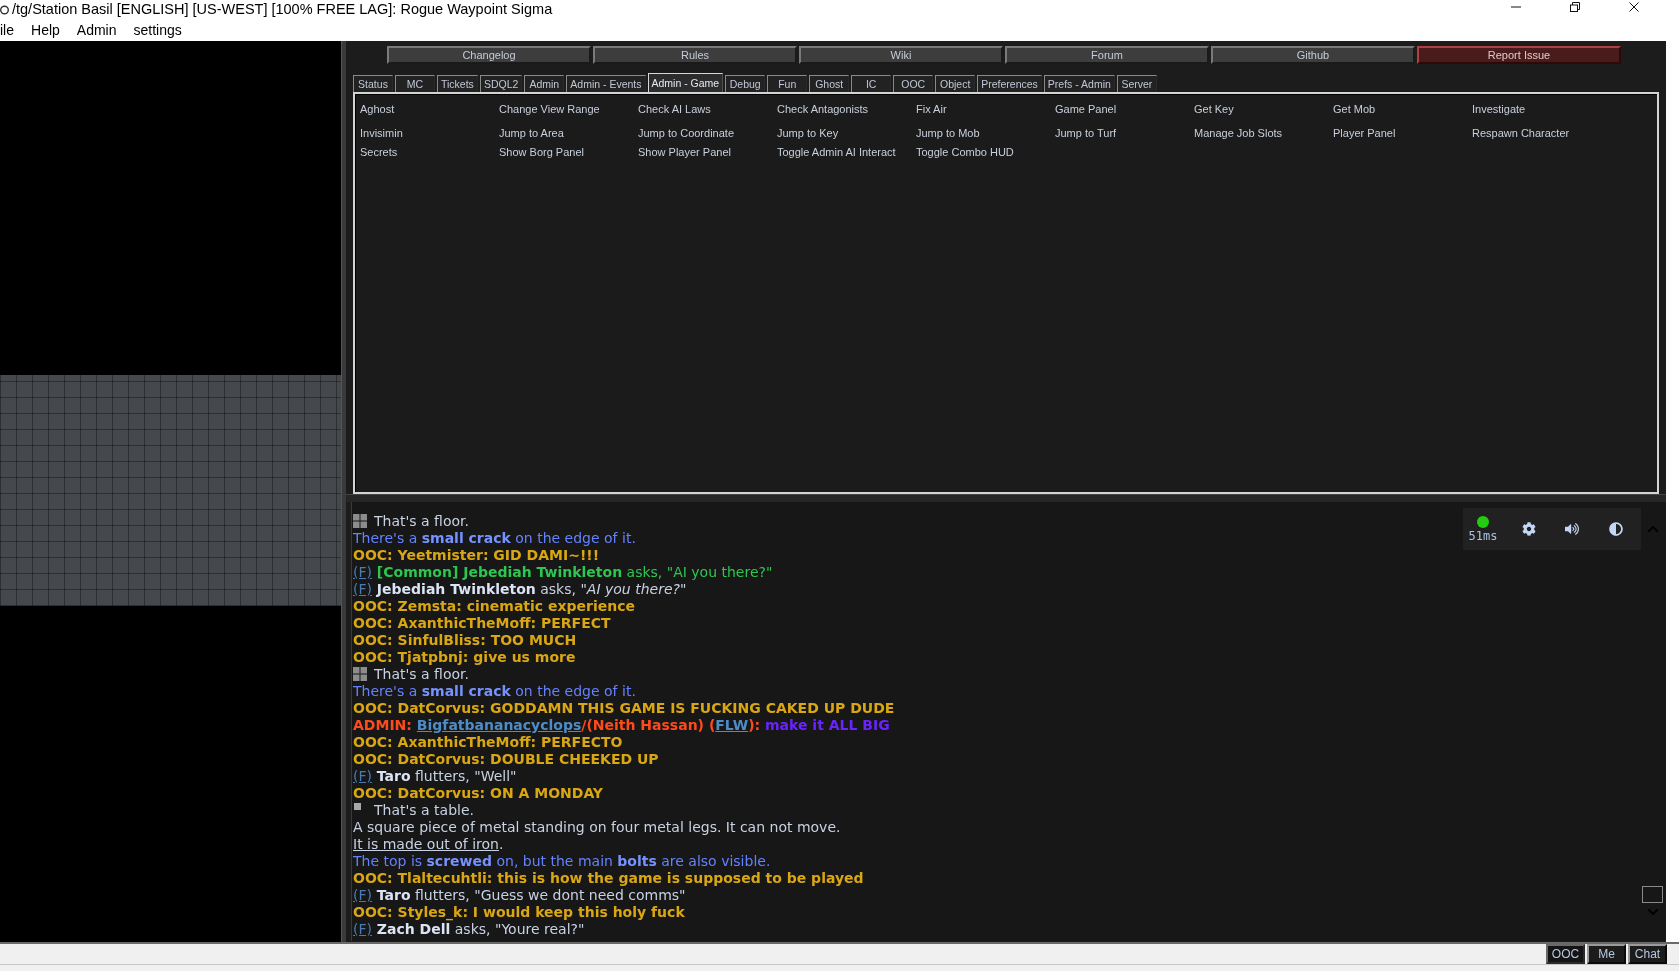  What do you see at coordinates (499, 725) in the screenshot?
I see `player-link: Bigfatbananacyclops` at bounding box center [499, 725].